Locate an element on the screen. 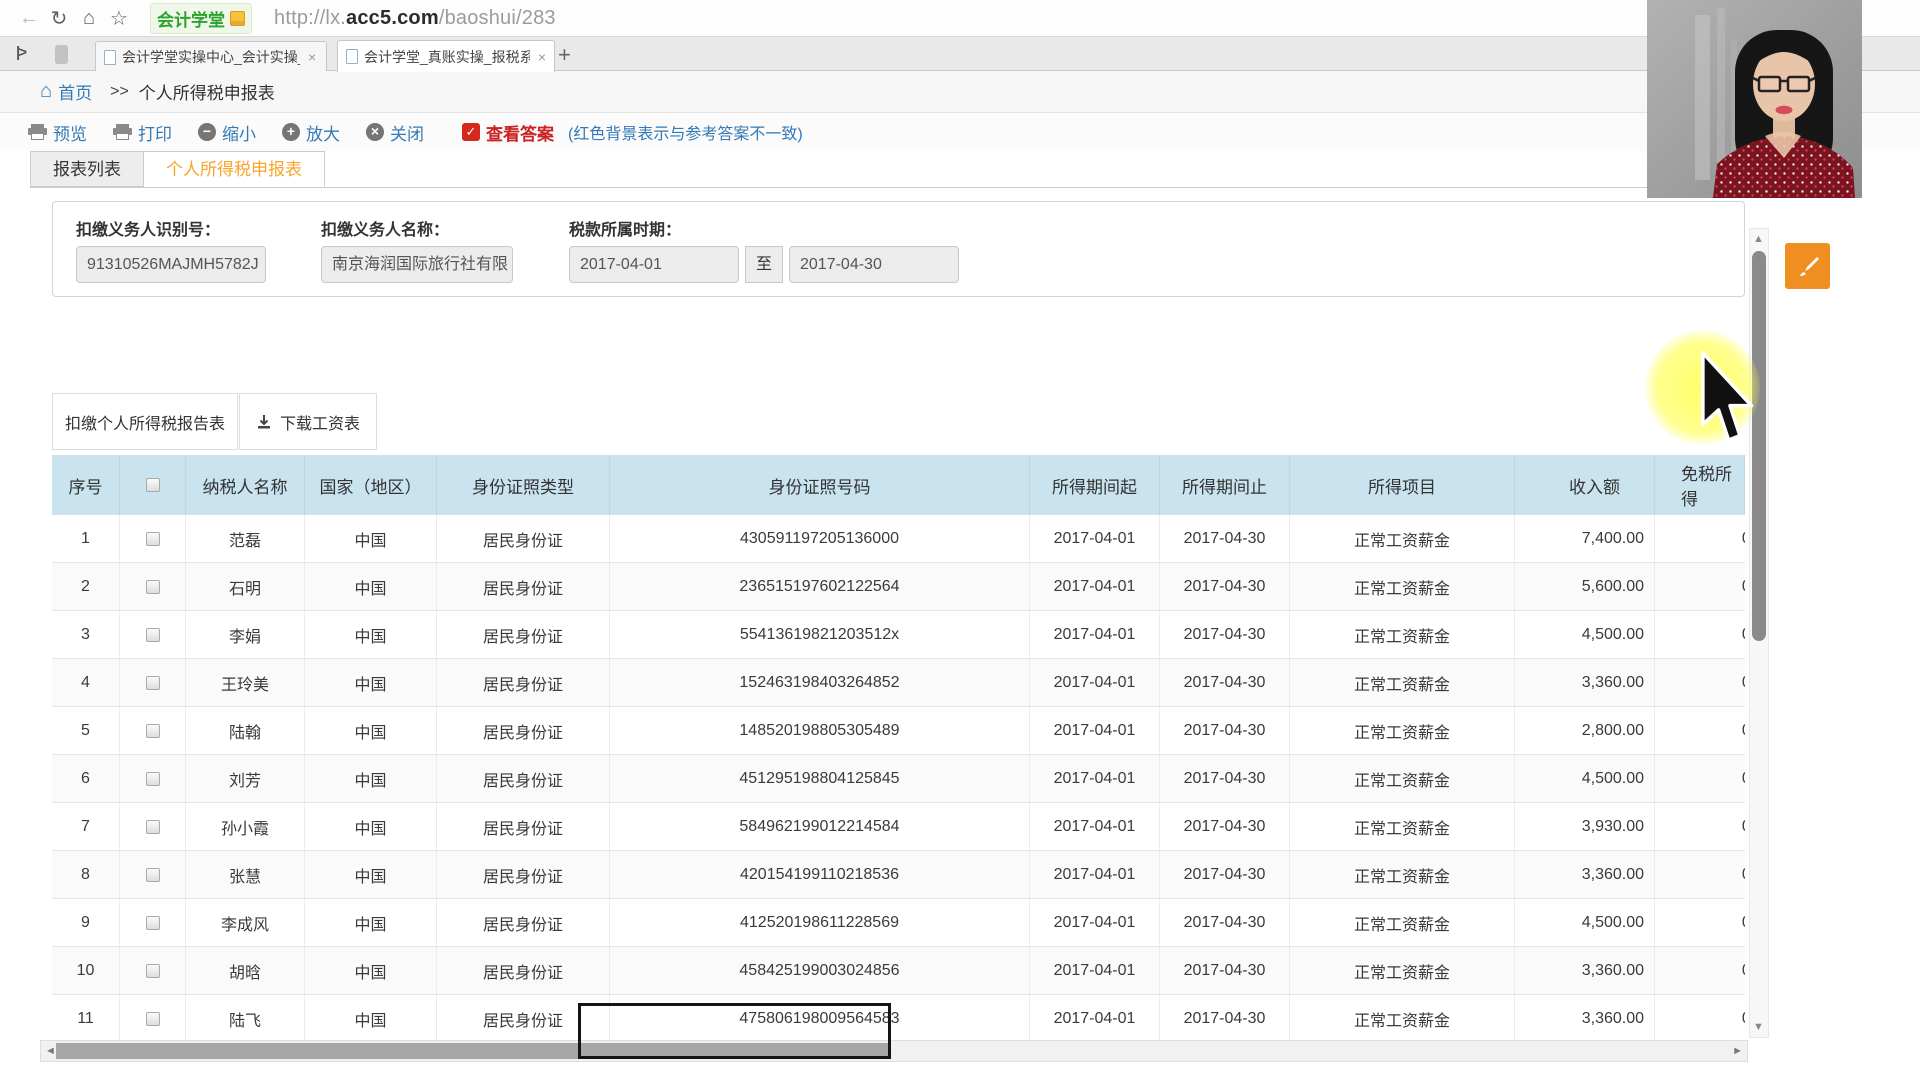 This screenshot has height=1080, width=1920. url-path: /baoshui/283 is located at coordinates (497, 17).